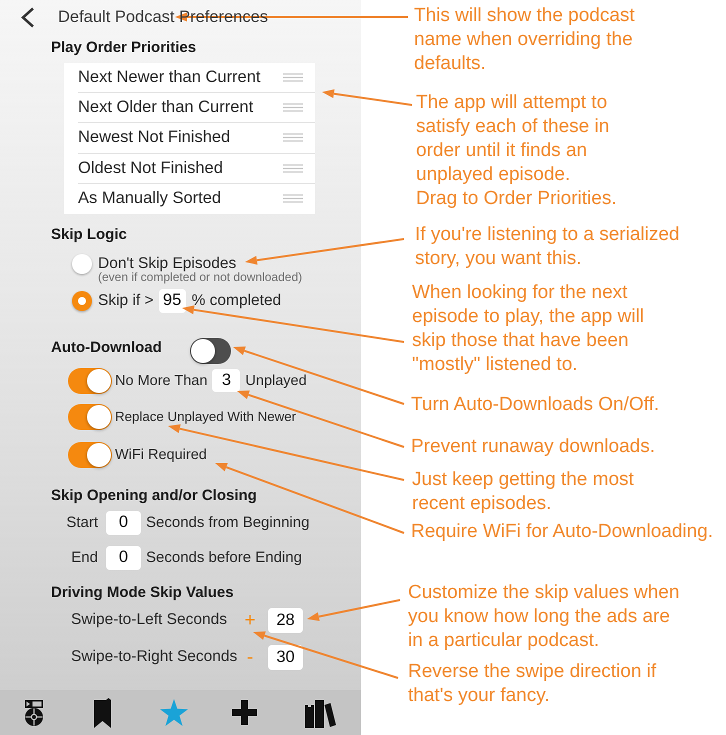 Image resolution: width=726 pixels, height=735 pixels. Describe the element at coordinates (84, 557) in the screenshot. I see `field-label: End` at that location.